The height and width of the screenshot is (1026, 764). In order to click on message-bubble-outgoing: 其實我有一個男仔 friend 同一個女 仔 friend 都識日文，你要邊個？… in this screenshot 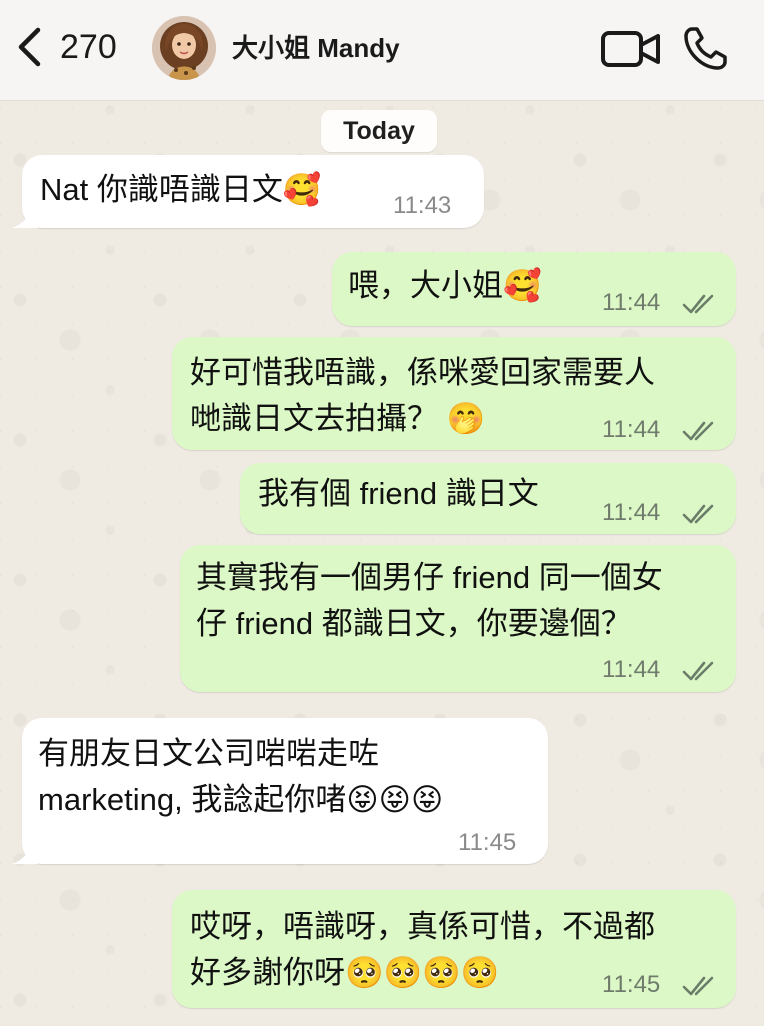, I will do `click(458, 618)`.